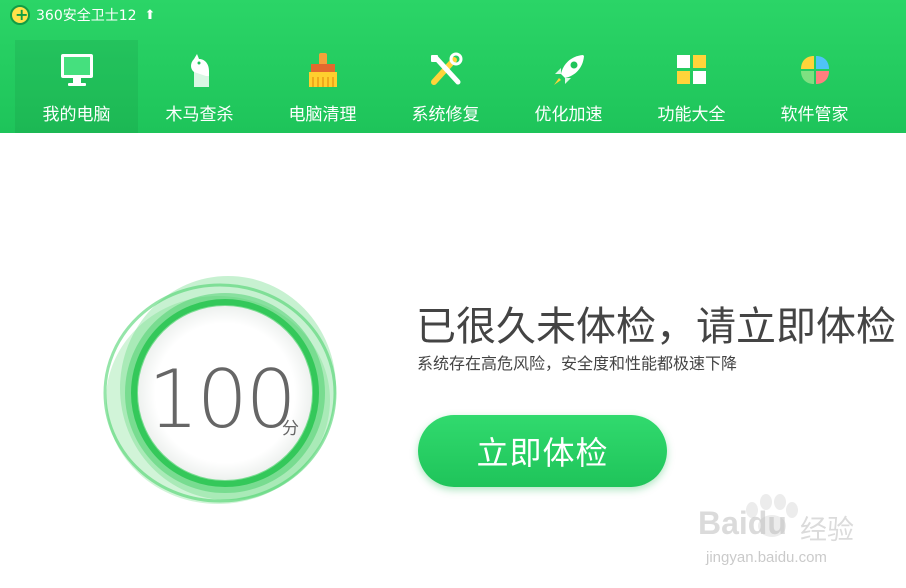 The height and width of the screenshot is (588, 906). What do you see at coordinates (199, 115) in the screenshot?
I see `nav-label: 木马查杀` at bounding box center [199, 115].